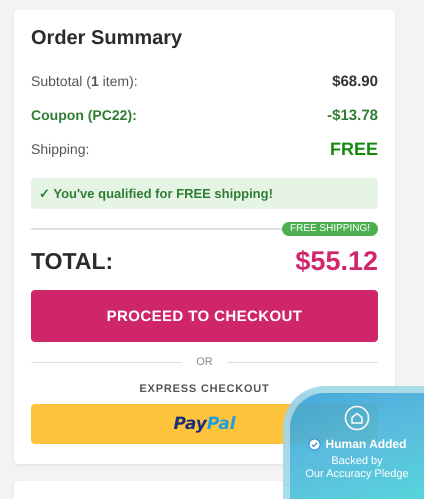 The width and height of the screenshot is (424, 499). What do you see at coordinates (357, 418) in the screenshot?
I see `house-icon` at bounding box center [357, 418].